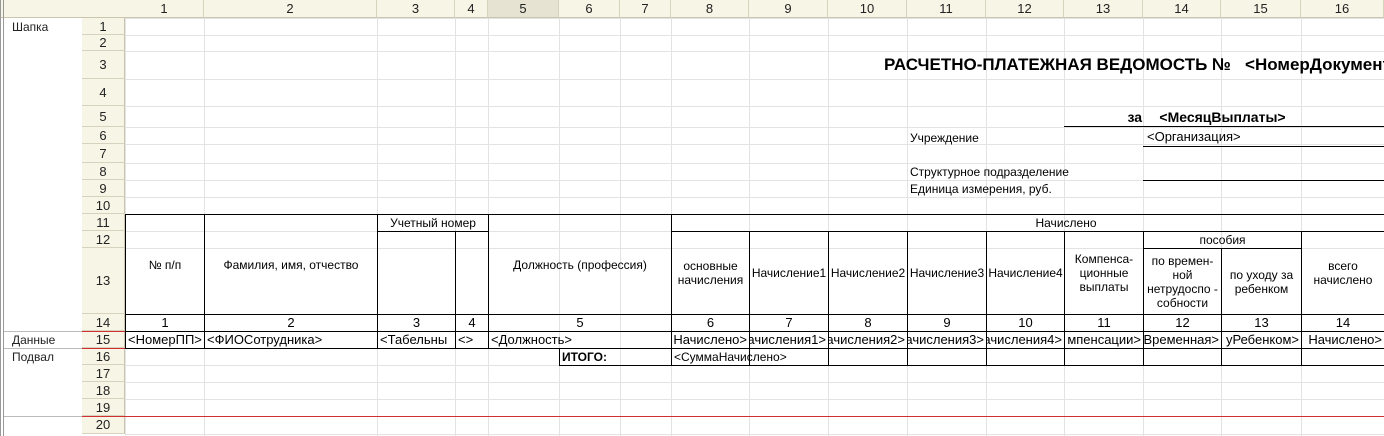 The width and height of the screenshot is (1384, 436). Describe the element at coordinates (103, 390) in the screenshot. I see `row-header-18: 18` at that location.